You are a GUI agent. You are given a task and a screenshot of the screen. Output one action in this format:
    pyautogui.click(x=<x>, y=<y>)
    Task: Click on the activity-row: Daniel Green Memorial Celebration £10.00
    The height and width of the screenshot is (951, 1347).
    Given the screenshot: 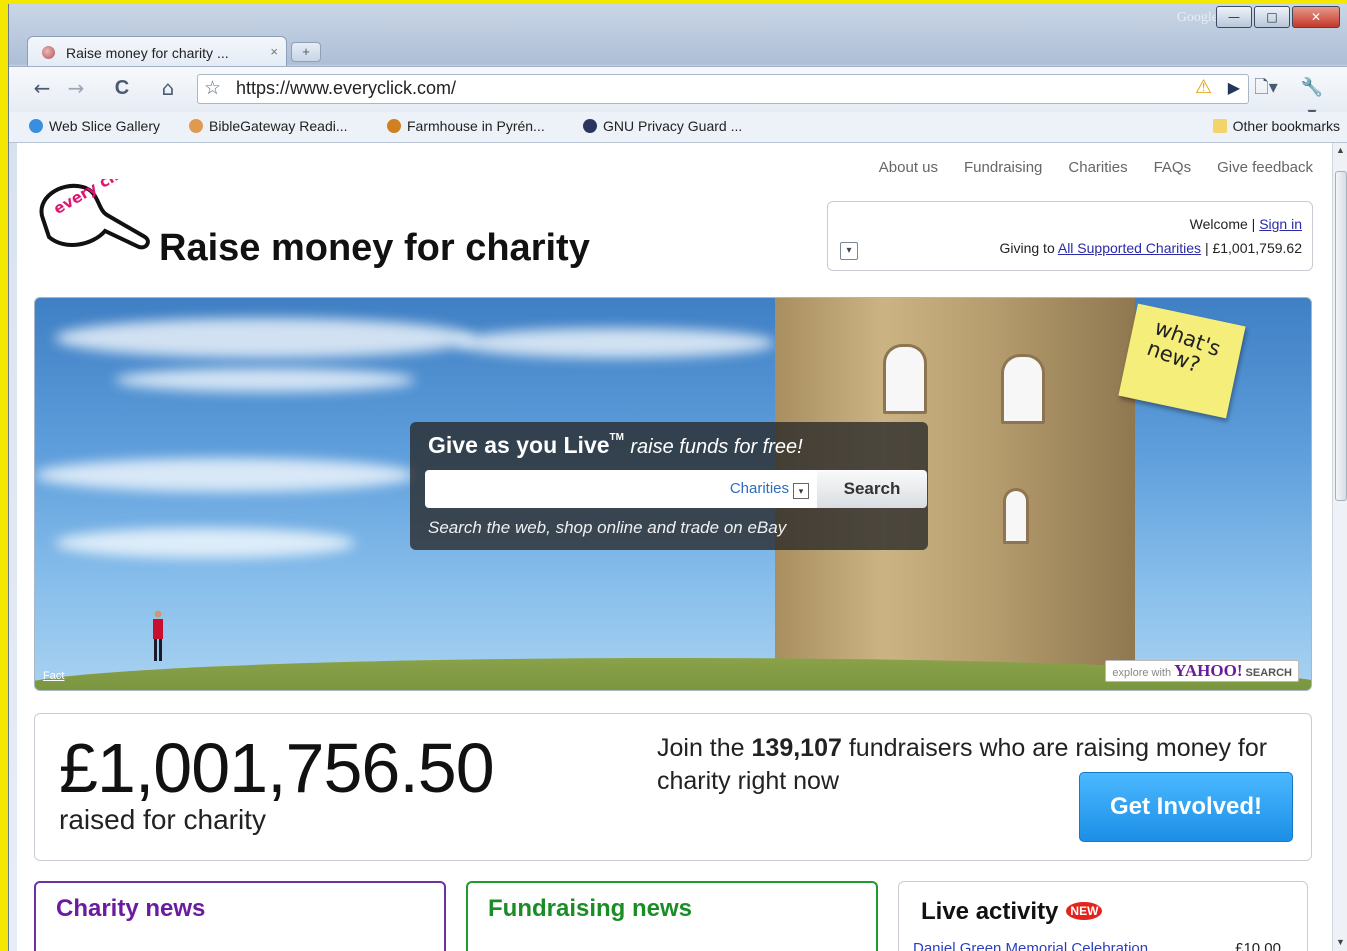 What is the action you would take?
    pyautogui.click(x=1103, y=945)
    